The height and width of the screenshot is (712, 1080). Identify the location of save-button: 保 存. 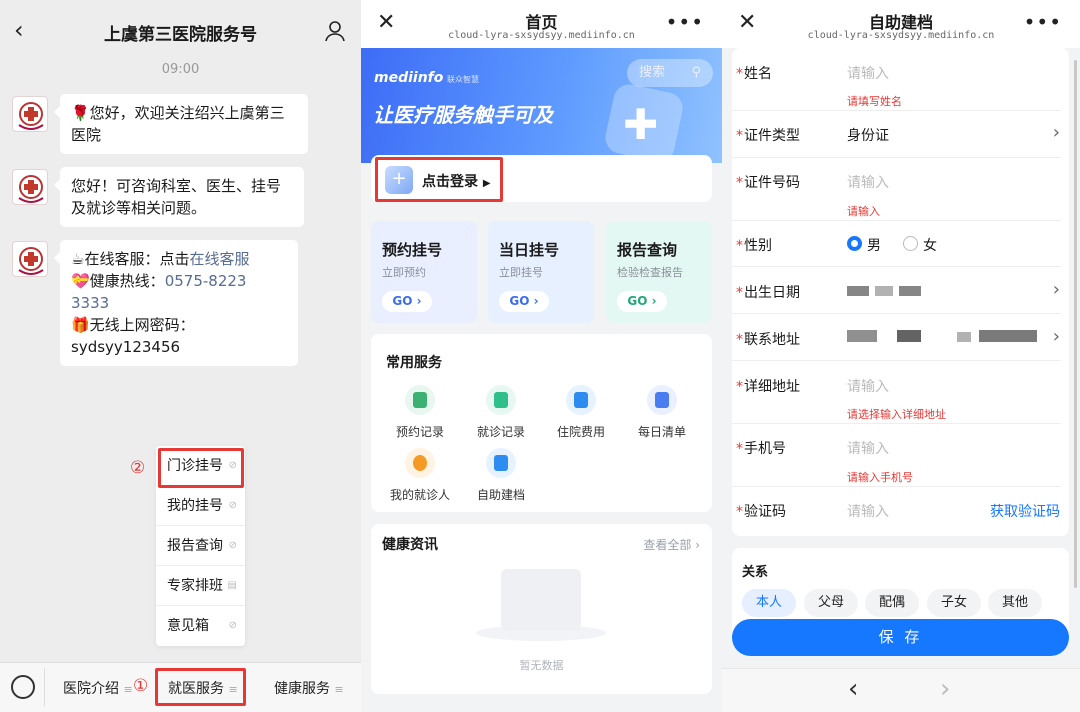
(900, 637).